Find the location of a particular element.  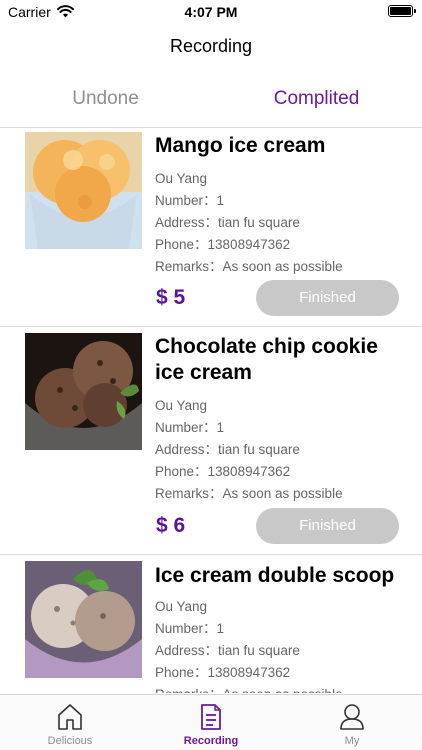

person-icon is located at coordinates (352, 717).